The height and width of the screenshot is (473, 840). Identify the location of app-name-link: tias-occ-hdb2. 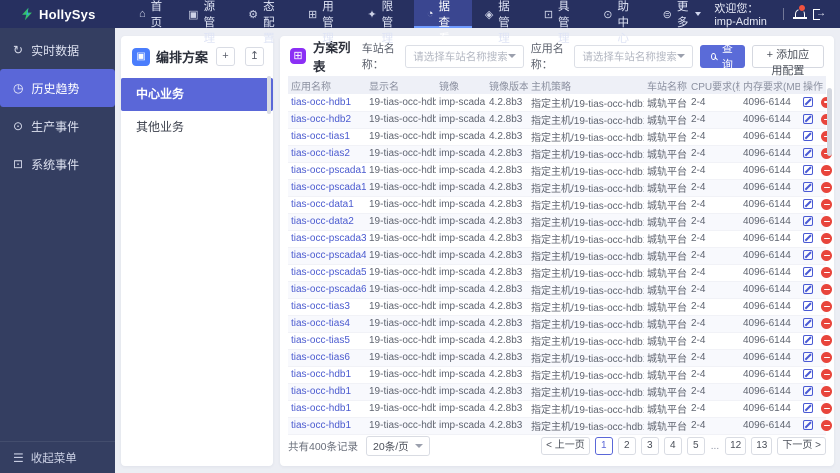
(327, 120).